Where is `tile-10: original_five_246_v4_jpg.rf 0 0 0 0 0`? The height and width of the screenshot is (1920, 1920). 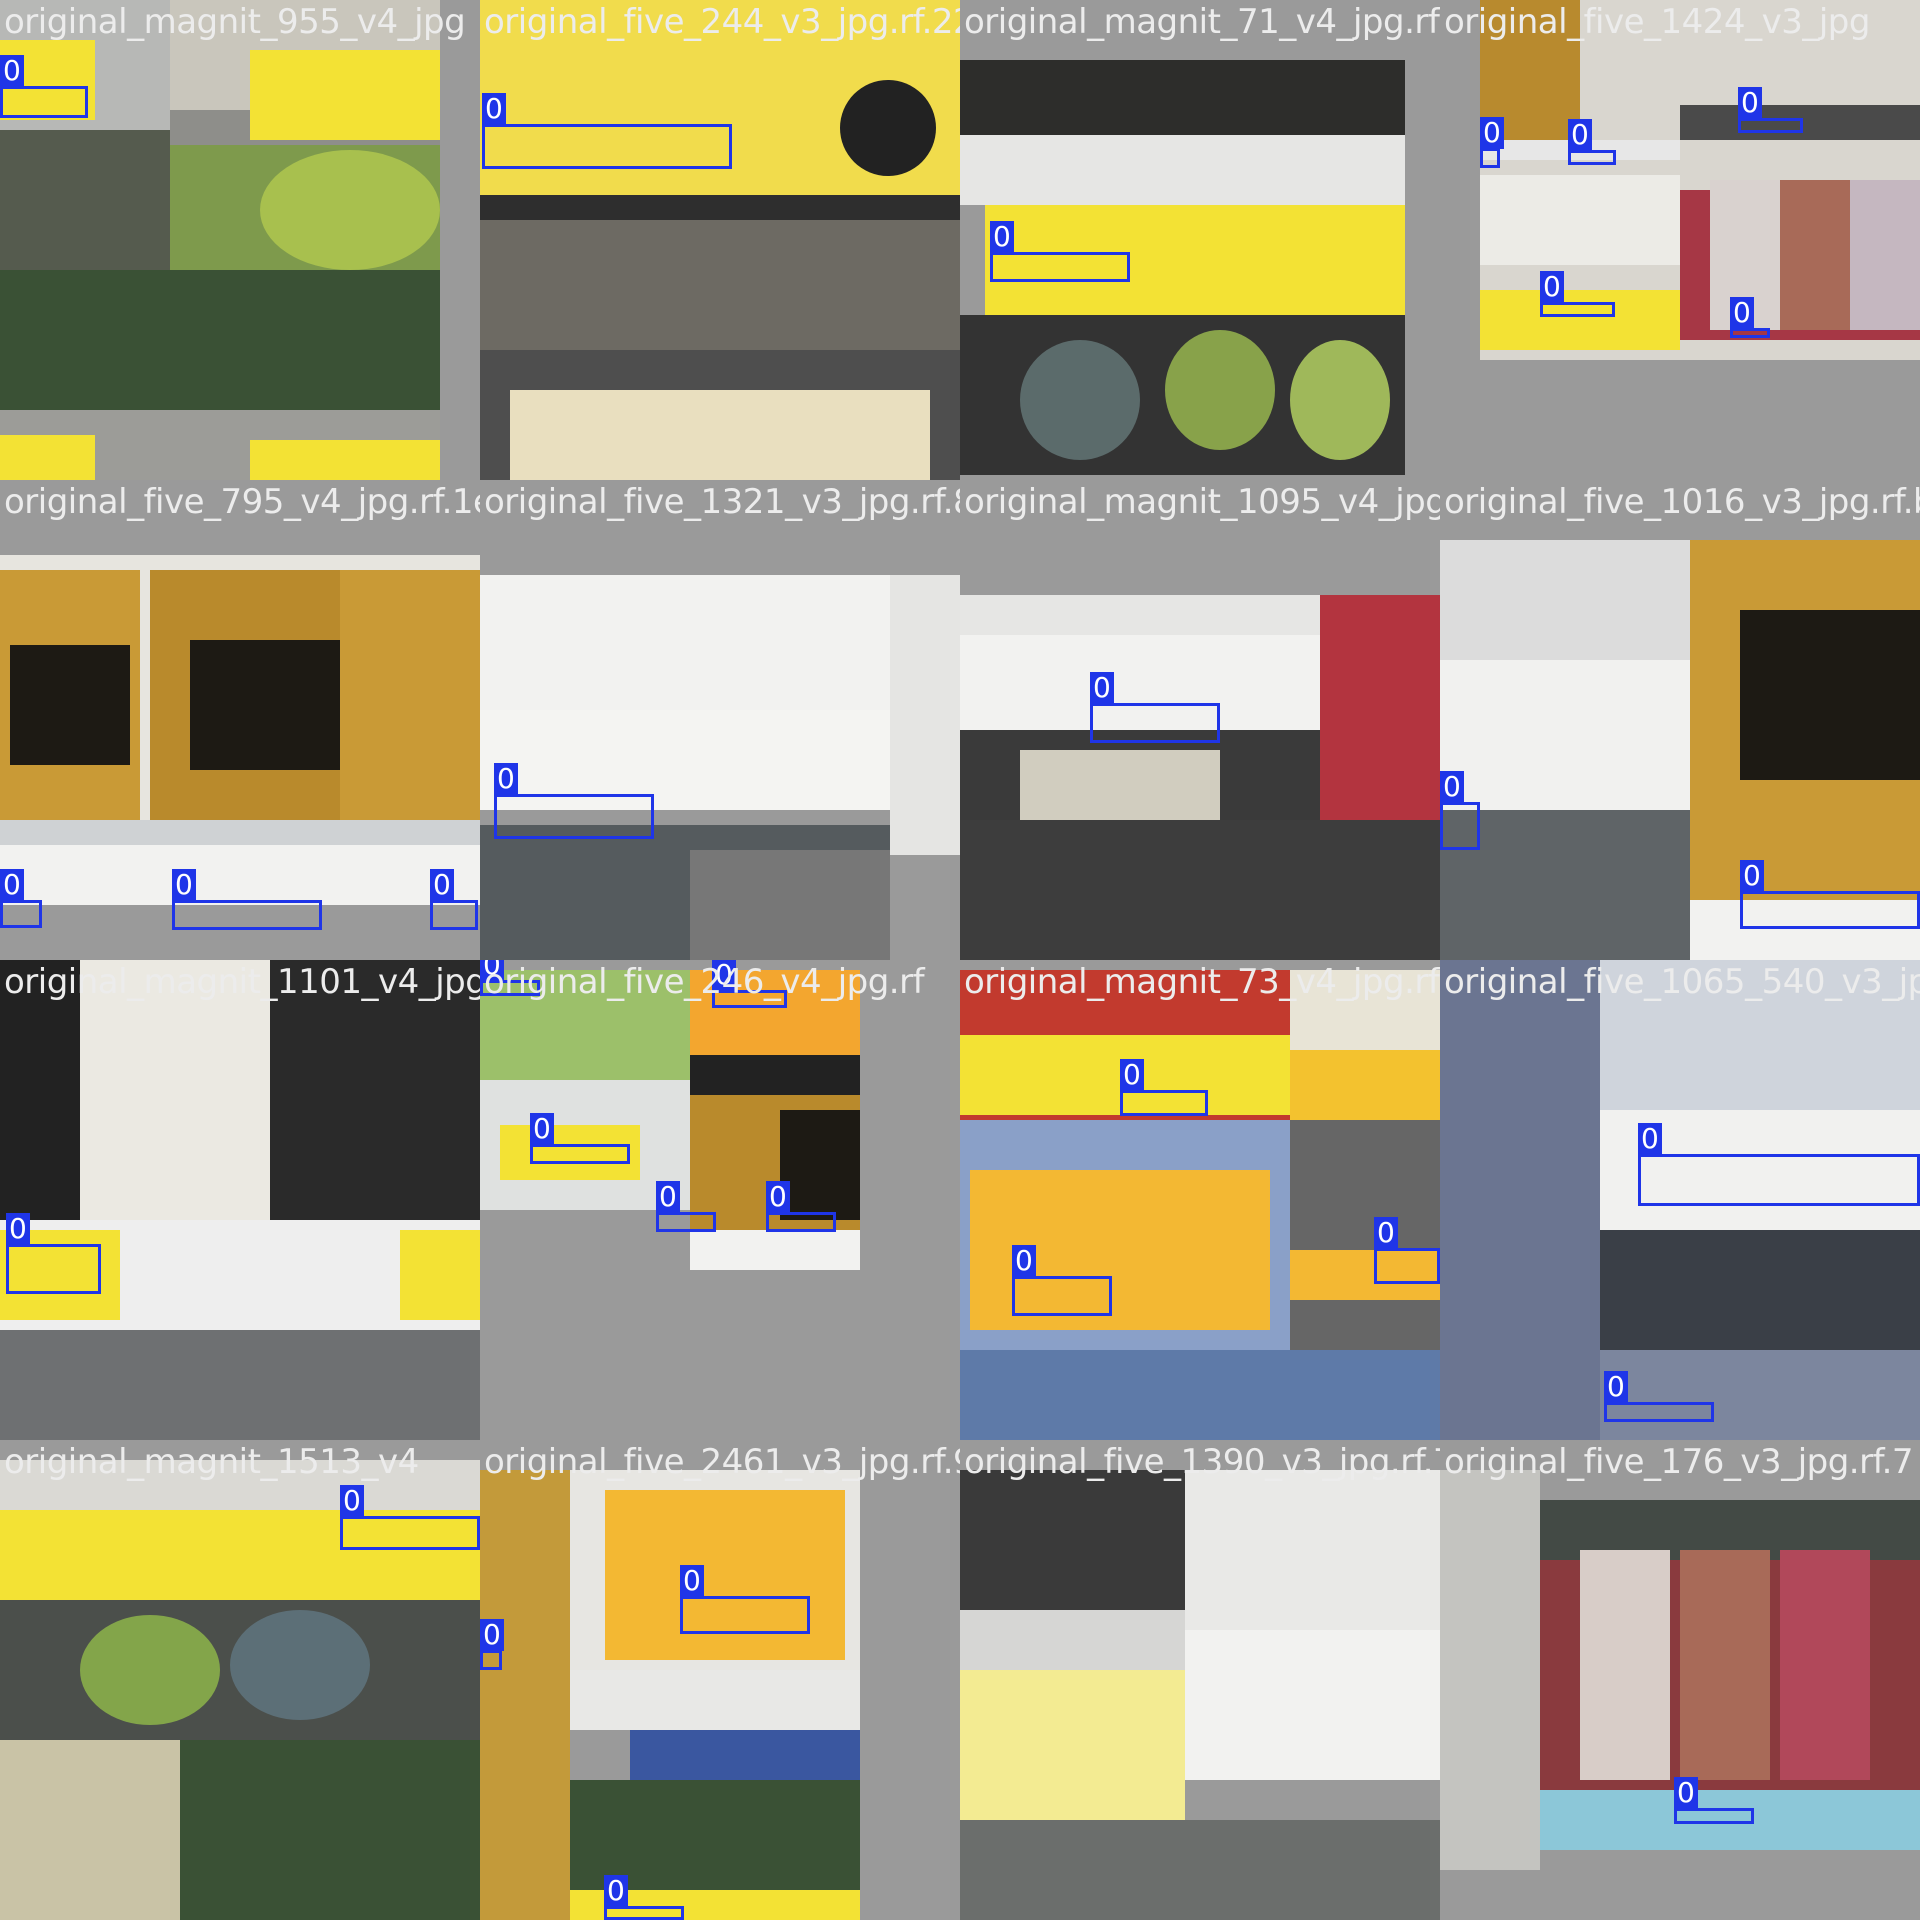 tile-10: original_five_246_v4_jpg.rf 0 0 0 0 0 is located at coordinates (720, 1200).